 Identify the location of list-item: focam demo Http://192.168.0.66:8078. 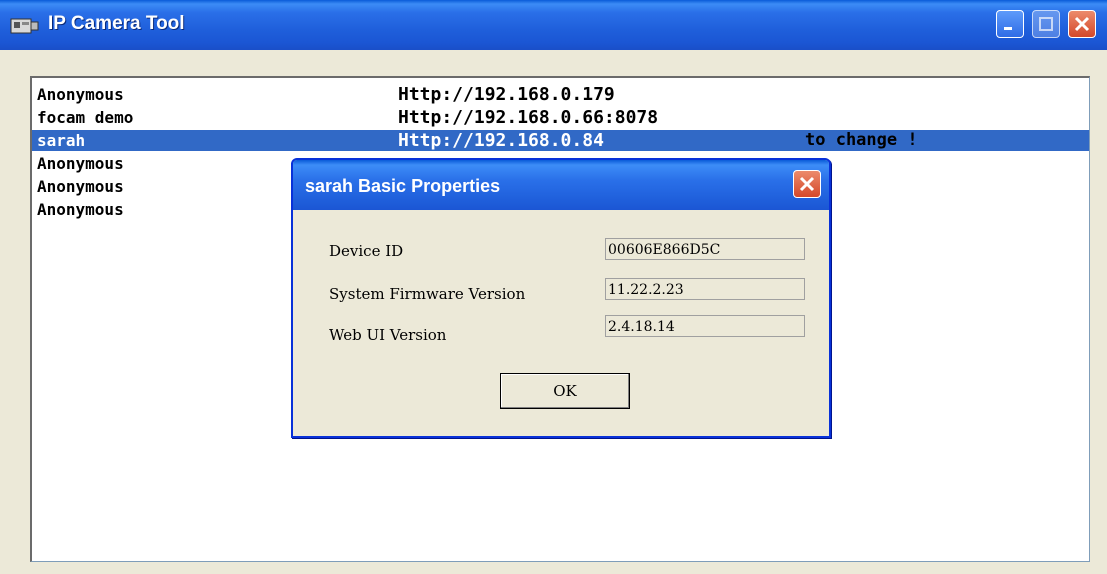
(560, 117).